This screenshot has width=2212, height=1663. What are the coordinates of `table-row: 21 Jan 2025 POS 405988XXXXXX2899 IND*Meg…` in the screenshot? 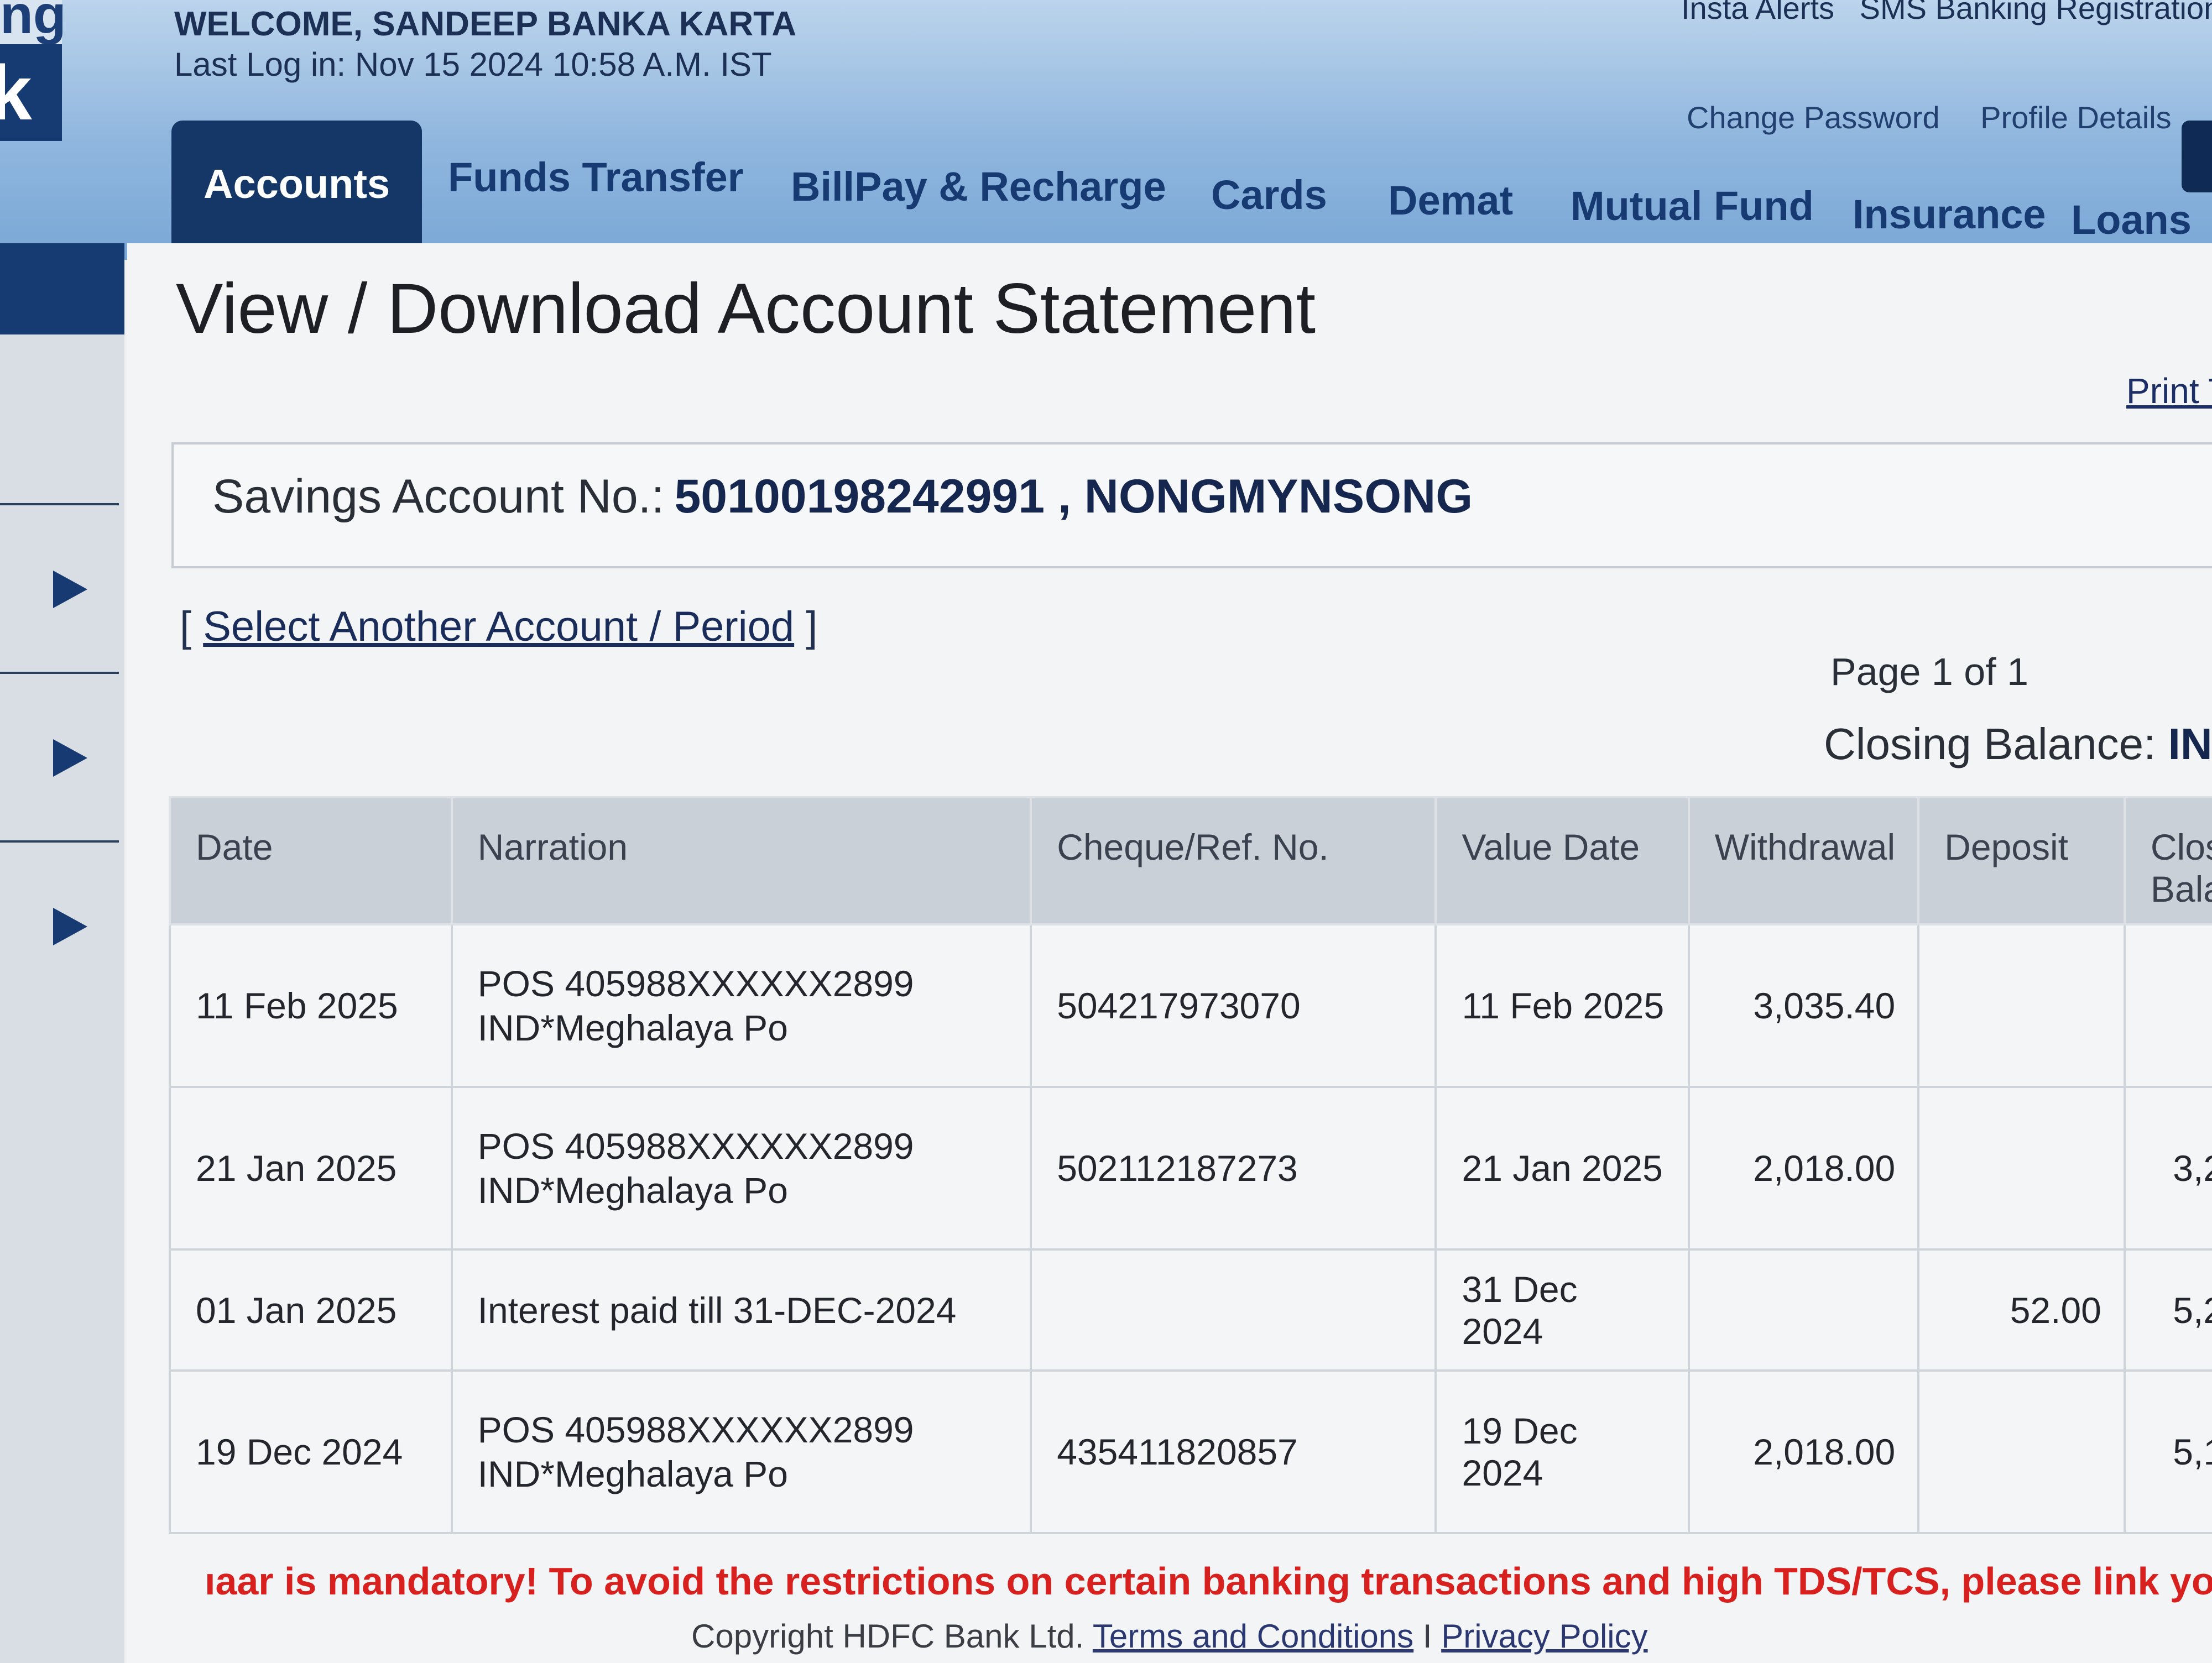 It's located at (1190, 1168).